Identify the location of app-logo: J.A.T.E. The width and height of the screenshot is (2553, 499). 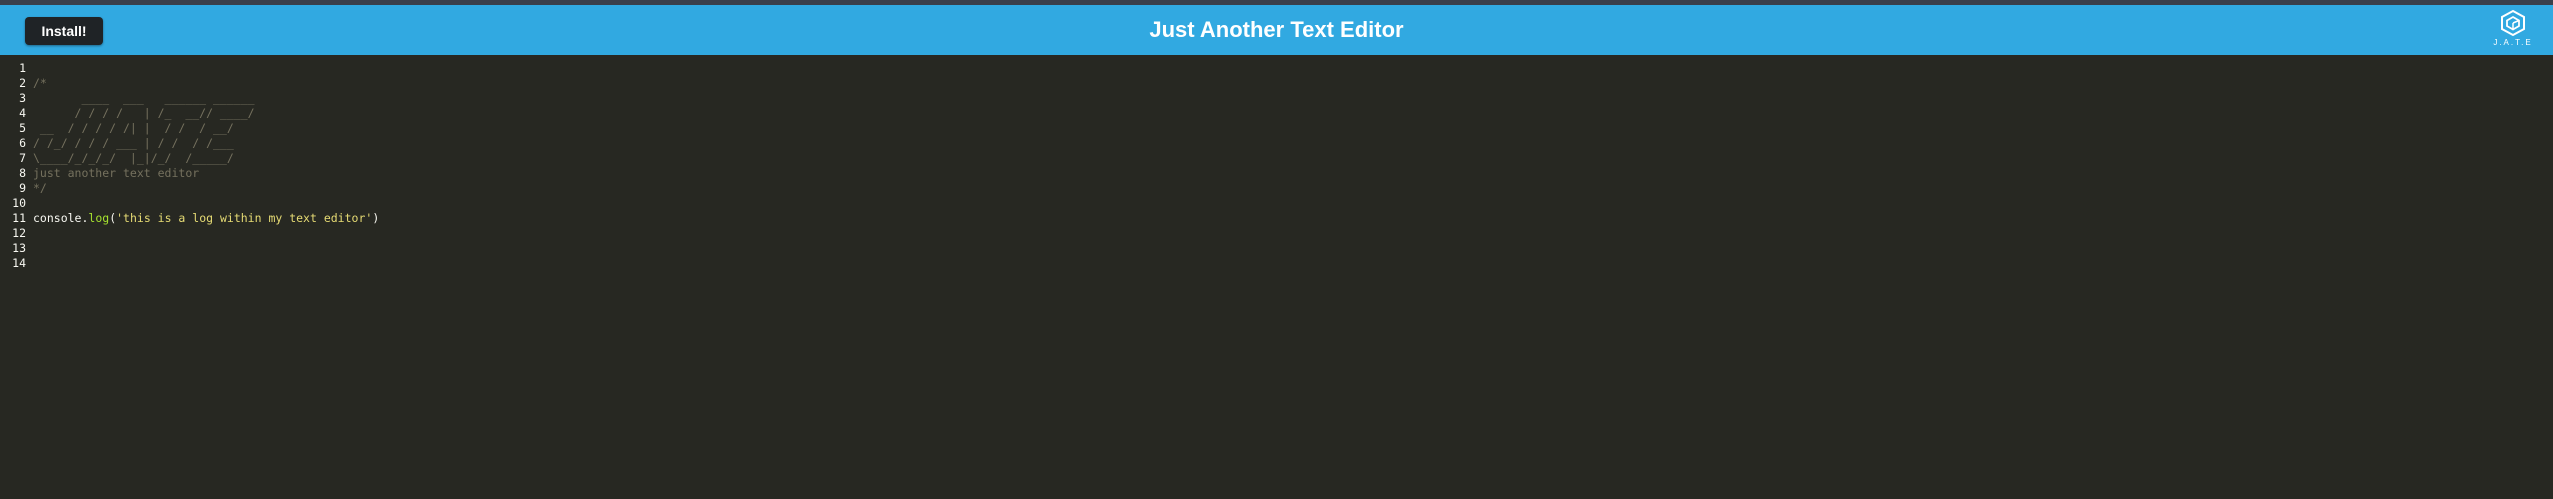
(2513, 31).